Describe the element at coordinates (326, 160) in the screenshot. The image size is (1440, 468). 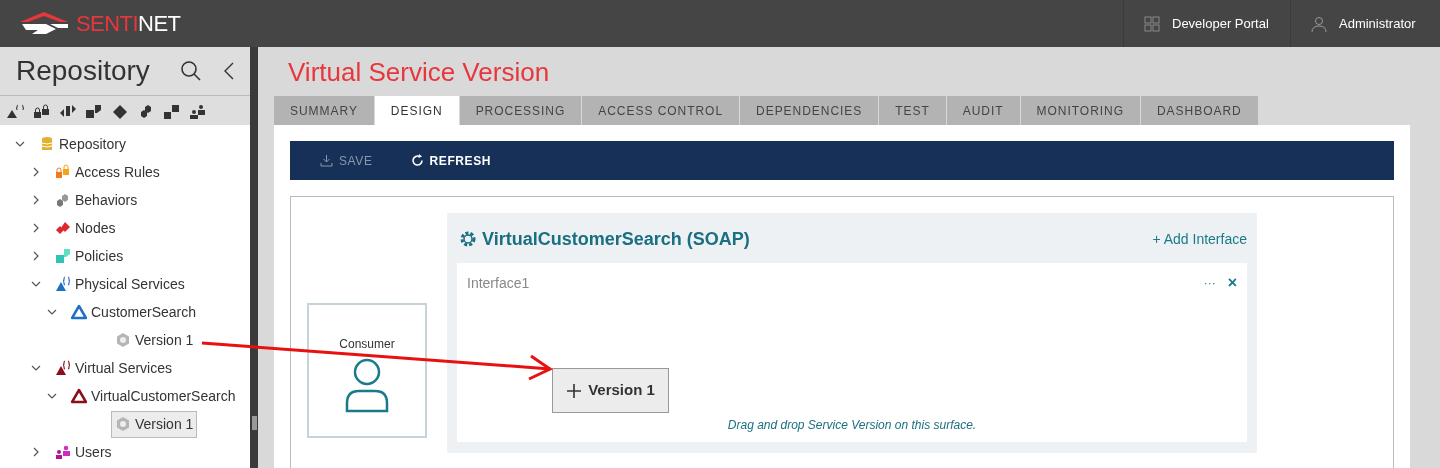
I see `download-icon` at that location.